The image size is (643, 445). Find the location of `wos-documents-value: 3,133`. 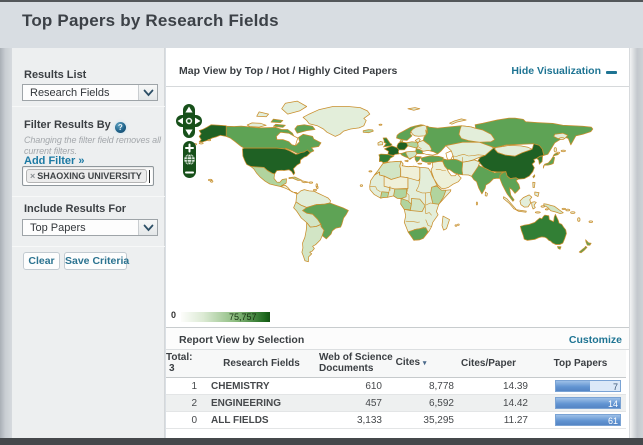

wos-documents-value: 3,133 is located at coordinates (354, 420).